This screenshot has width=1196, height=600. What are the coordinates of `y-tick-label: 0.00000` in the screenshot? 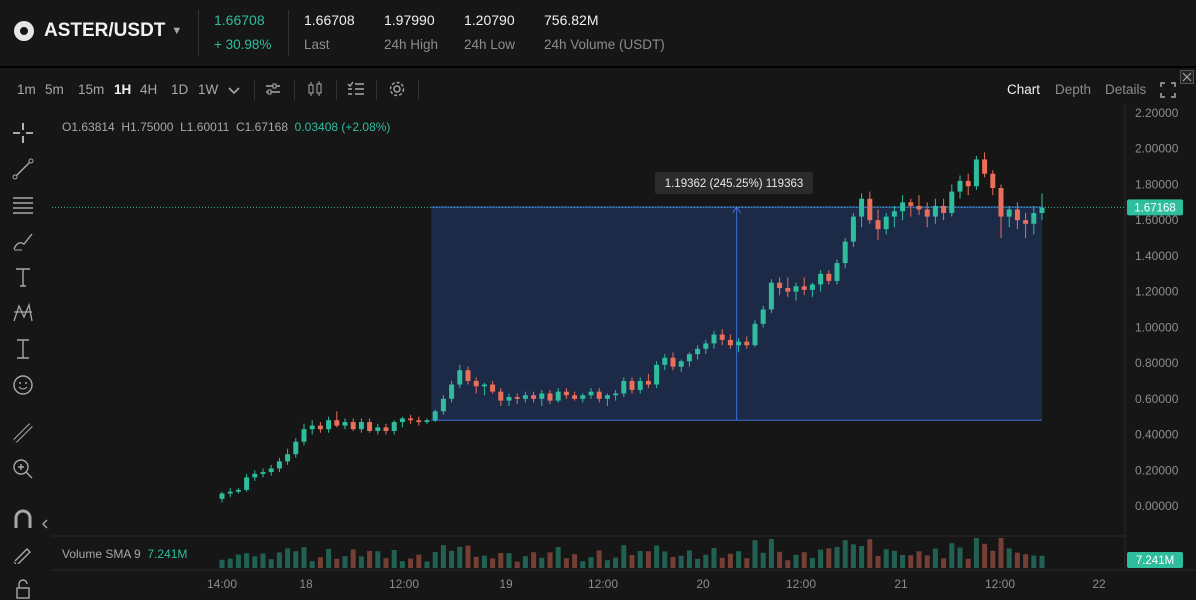 It's located at (1157, 506).